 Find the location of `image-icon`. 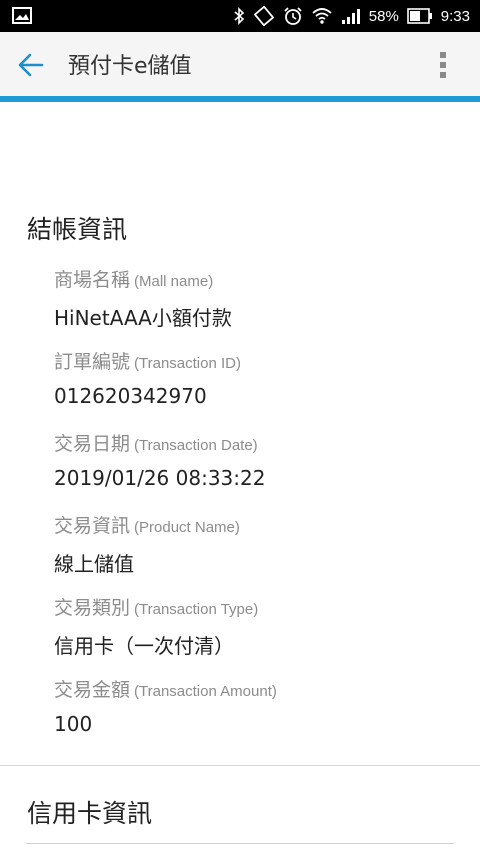

image-icon is located at coordinates (22, 18).